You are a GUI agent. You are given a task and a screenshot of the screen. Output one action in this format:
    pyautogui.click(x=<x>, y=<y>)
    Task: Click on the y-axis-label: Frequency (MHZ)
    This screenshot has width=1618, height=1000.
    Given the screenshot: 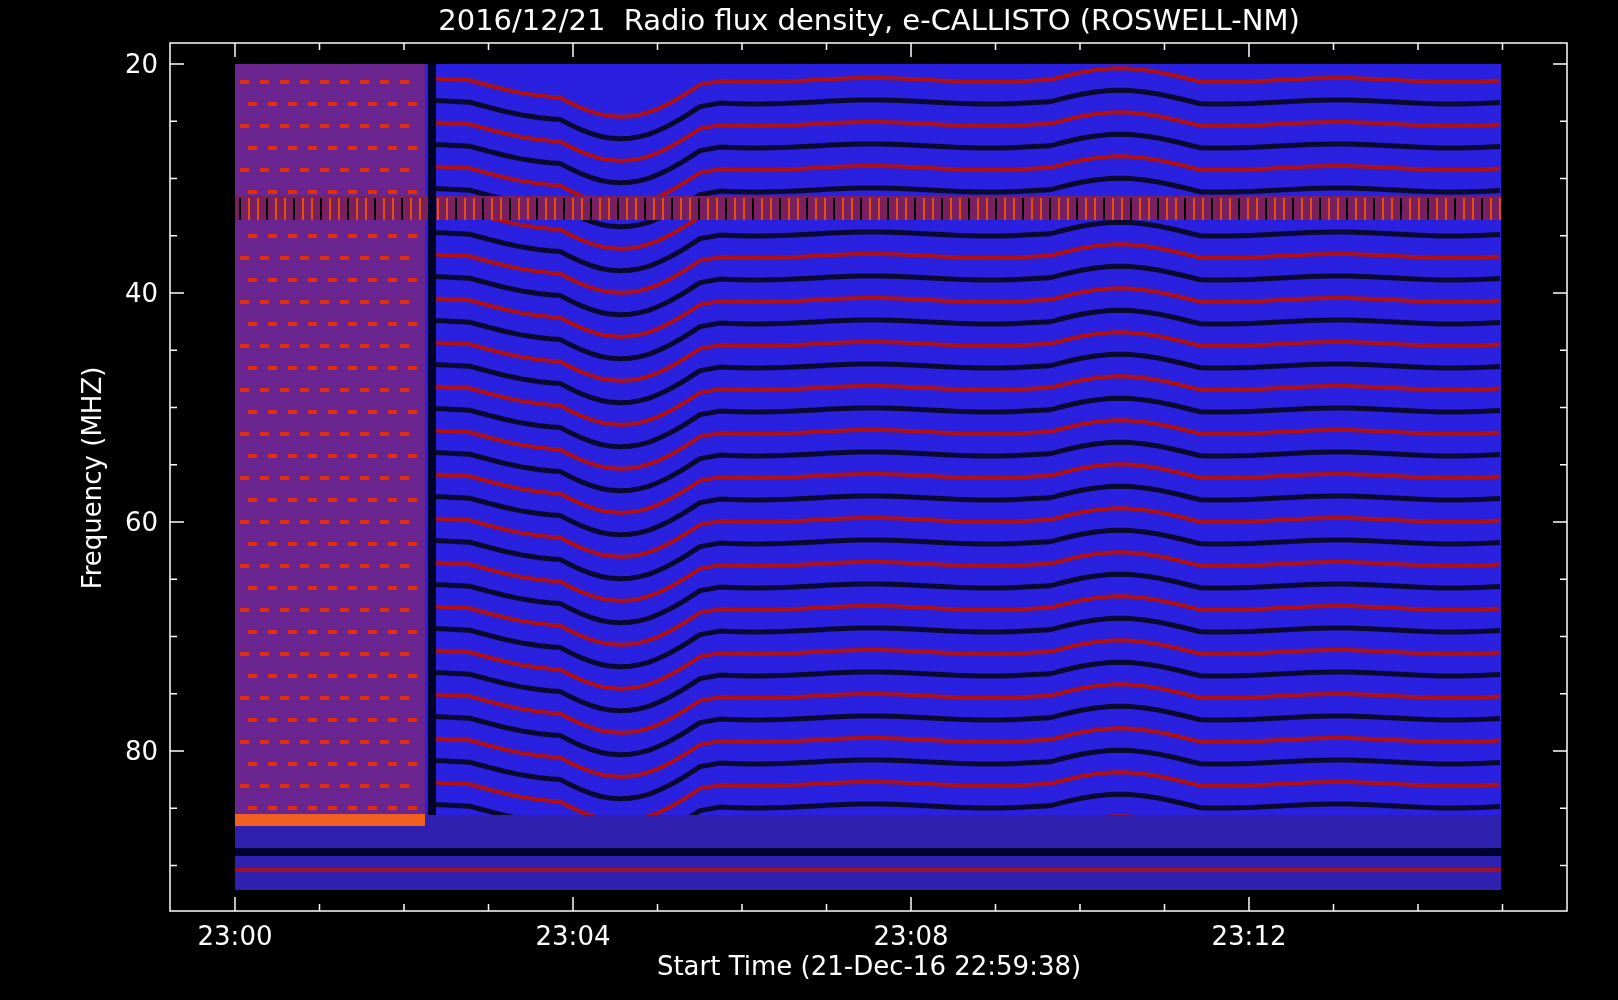 What is the action you would take?
    pyautogui.click(x=92, y=478)
    